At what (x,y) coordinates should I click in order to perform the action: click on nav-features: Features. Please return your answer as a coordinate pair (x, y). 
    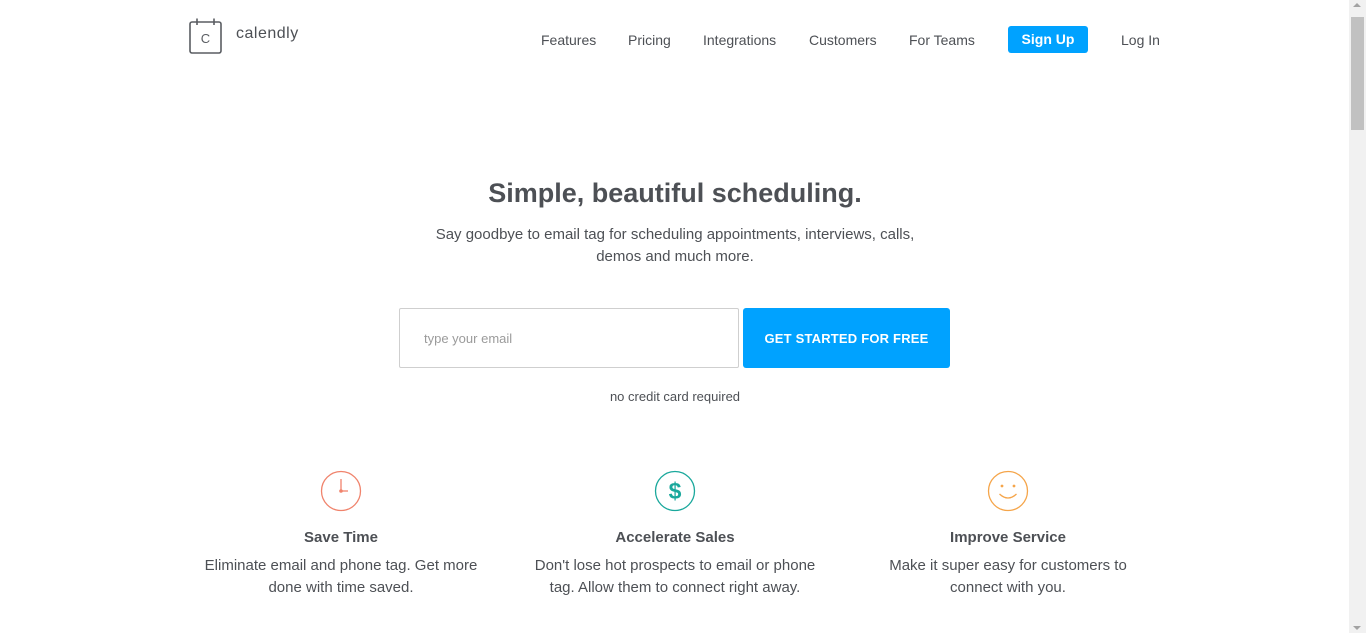
    Looking at the image, I should click on (568, 40).